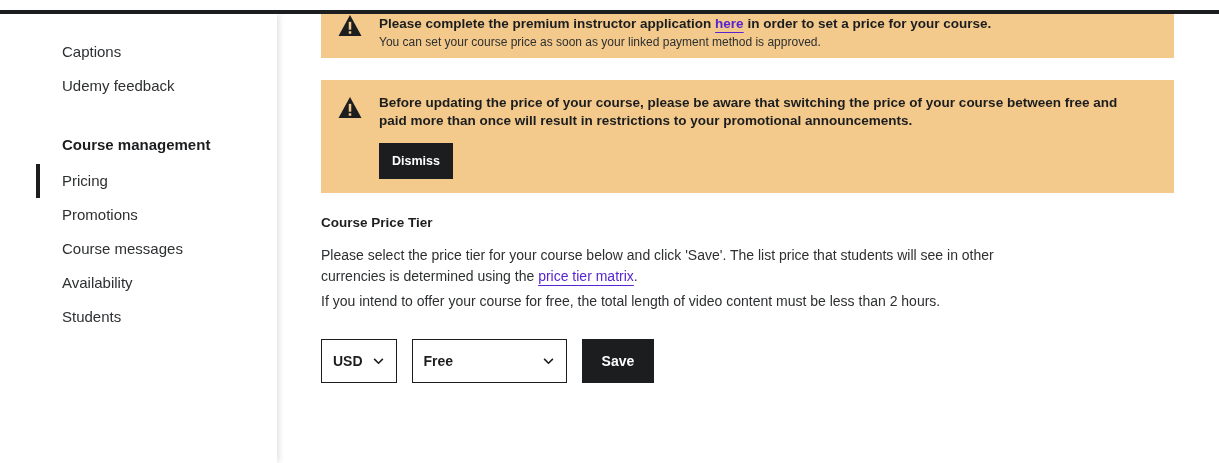 The image size is (1219, 463). What do you see at coordinates (156, 283) in the screenshot?
I see `sidebar-item: Availability` at bounding box center [156, 283].